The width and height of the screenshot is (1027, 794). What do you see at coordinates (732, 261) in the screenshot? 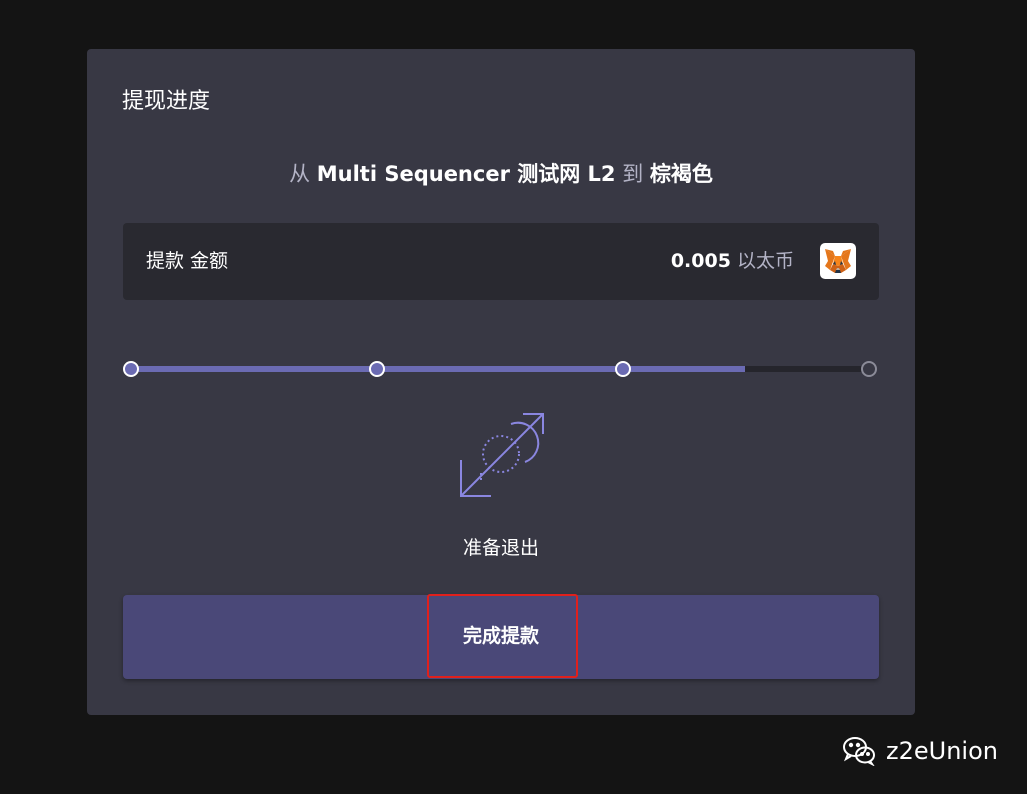
I see `amount-display: 0.005 以太币` at bounding box center [732, 261].